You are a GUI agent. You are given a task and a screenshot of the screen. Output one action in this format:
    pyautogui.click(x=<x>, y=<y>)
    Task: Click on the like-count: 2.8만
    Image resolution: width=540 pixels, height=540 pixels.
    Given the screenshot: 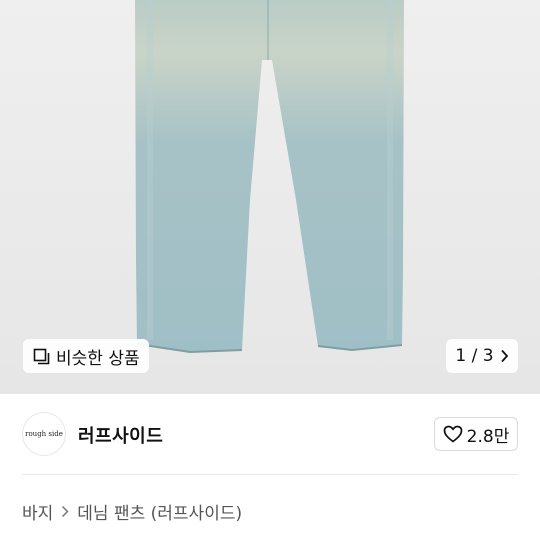 What is the action you would take?
    pyautogui.click(x=488, y=436)
    